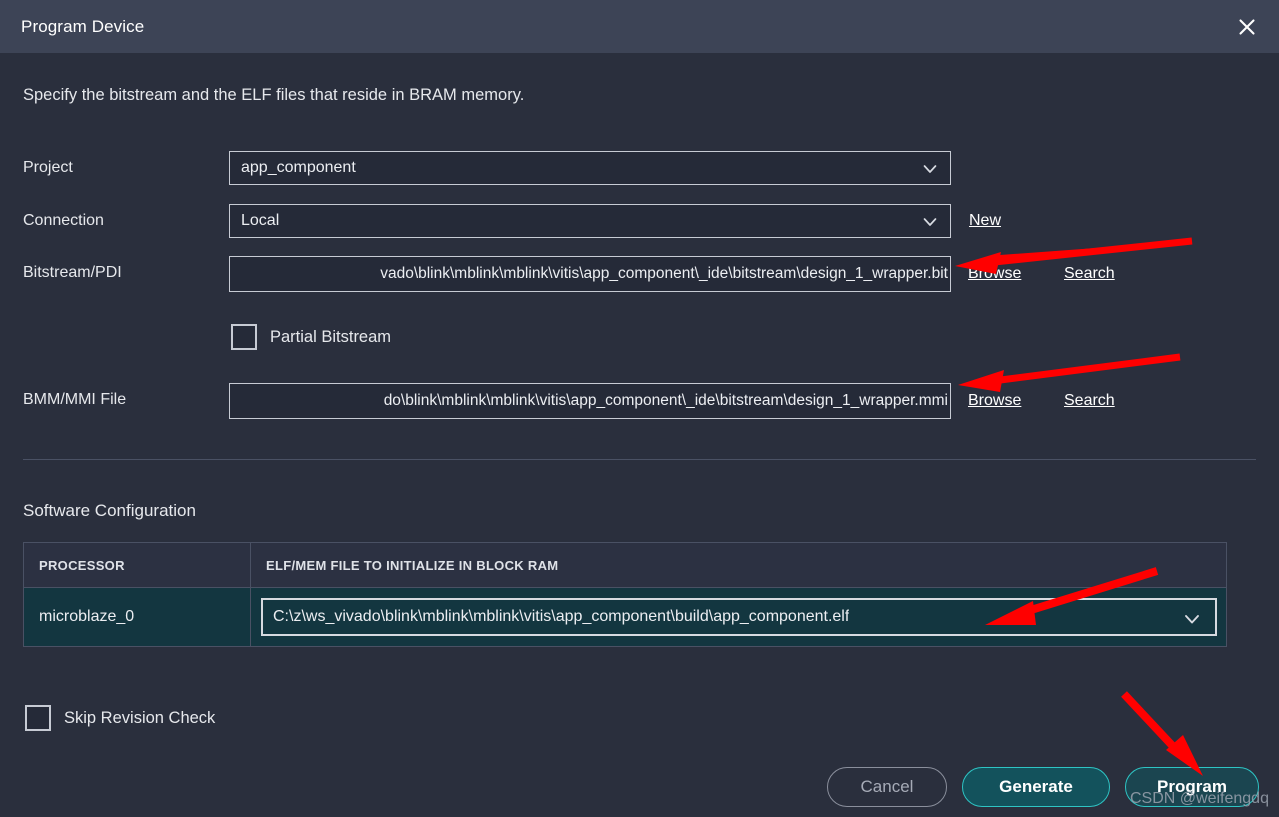 The width and height of the screenshot is (1279, 817). I want to click on skip-revision-check-checkbox: Skip Revision Check, so click(120, 718).